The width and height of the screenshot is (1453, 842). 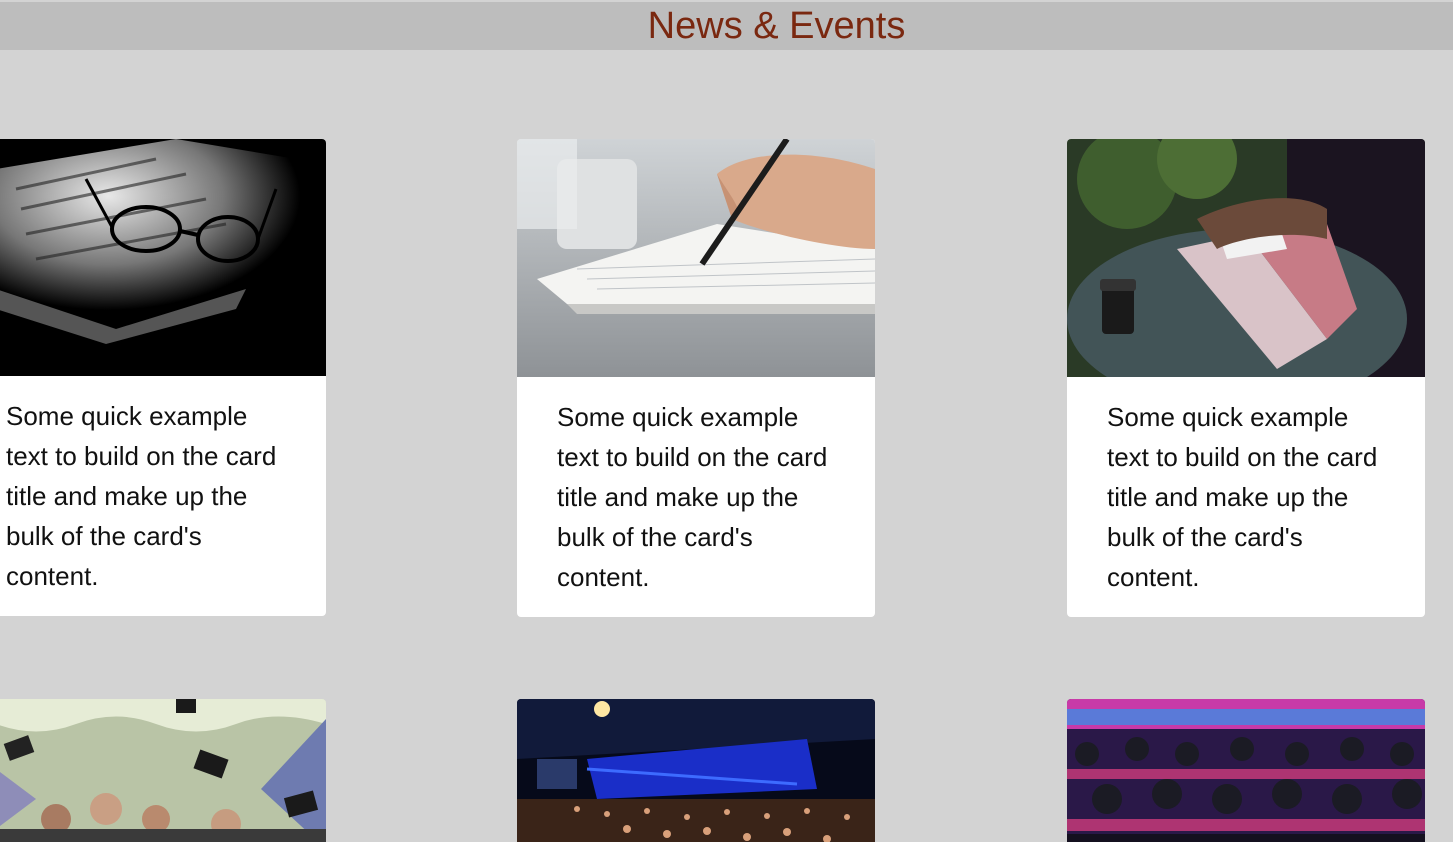 I want to click on header-bar: News & Events, so click(x=726, y=26).